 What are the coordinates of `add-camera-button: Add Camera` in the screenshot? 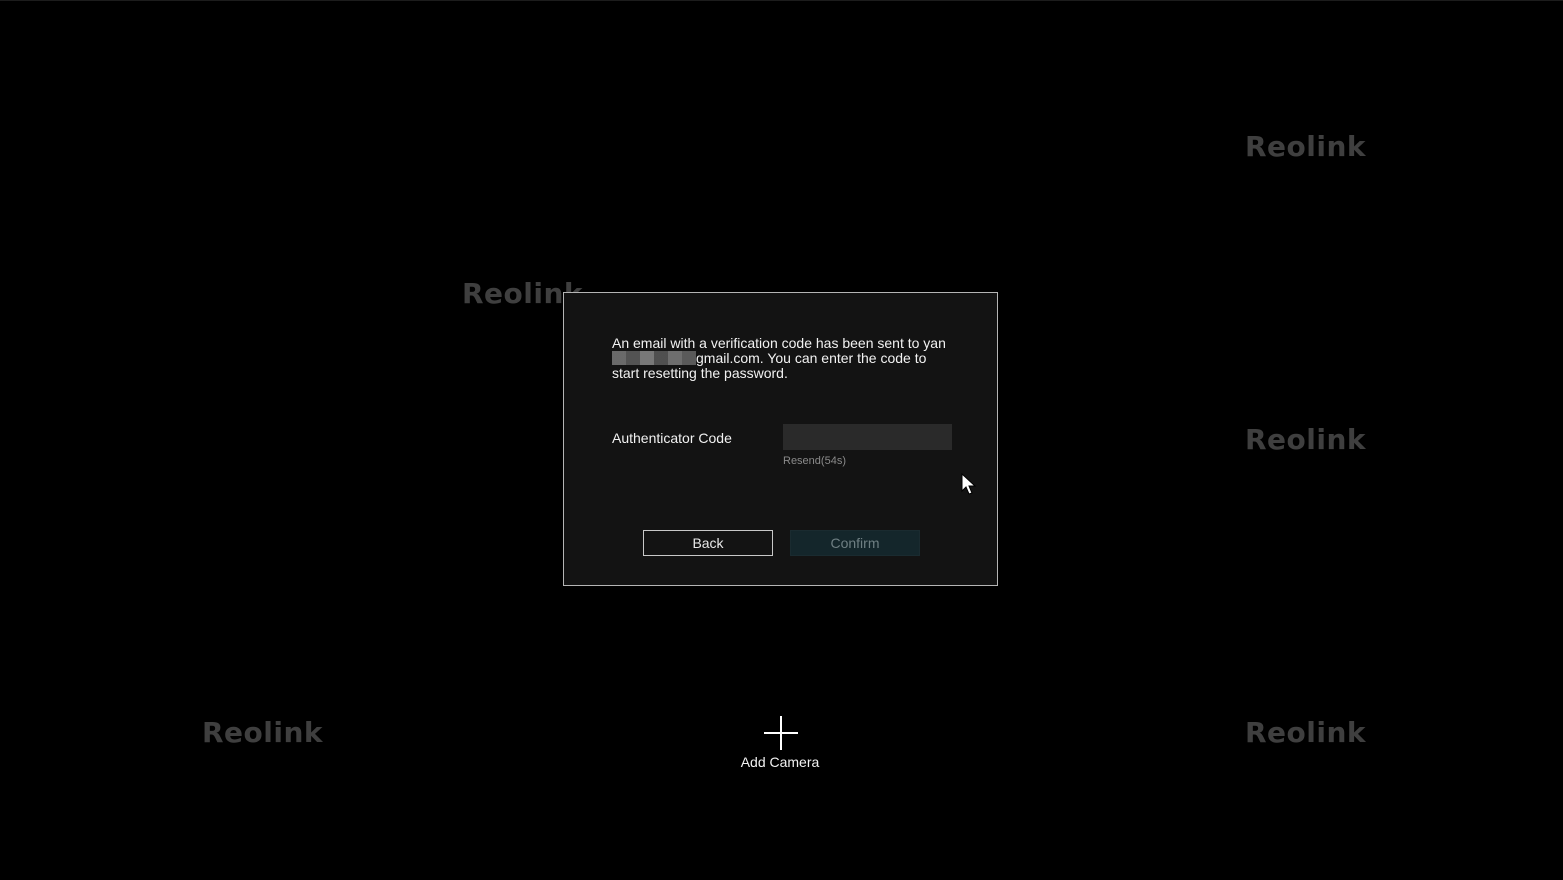 It's located at (780, 744).